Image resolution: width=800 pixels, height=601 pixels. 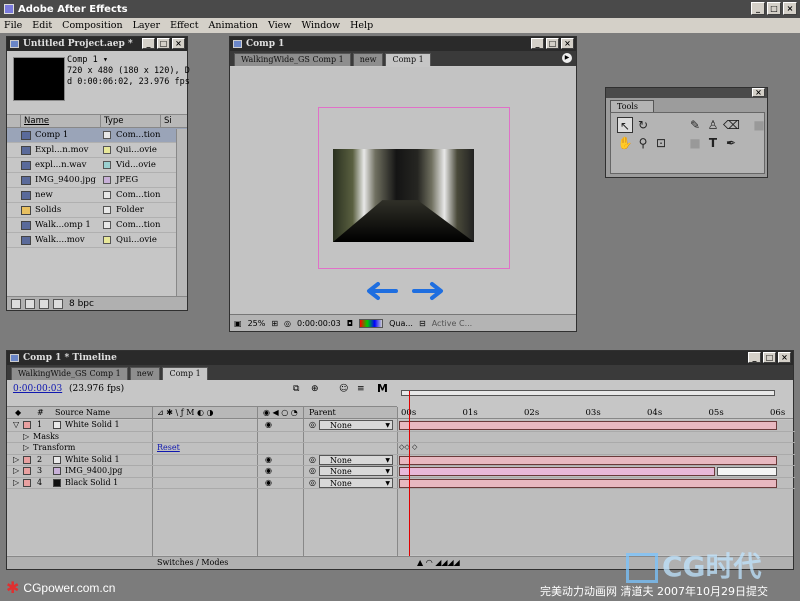 What do you see at coordinates (128, 60) in the screenshot?
I see `info-name: Comp 1 ▾` at bounding box center [128, 60].